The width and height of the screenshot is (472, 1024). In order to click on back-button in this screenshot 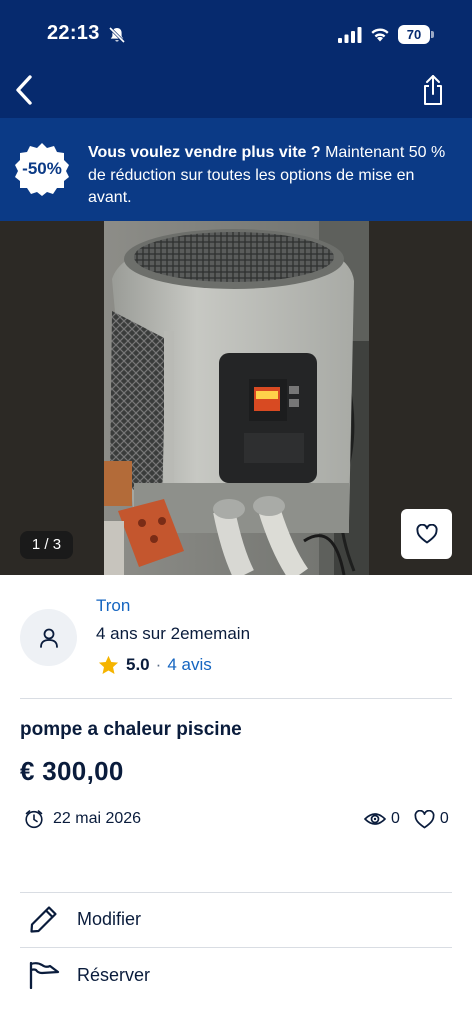, I will do `click(24, 90)`.